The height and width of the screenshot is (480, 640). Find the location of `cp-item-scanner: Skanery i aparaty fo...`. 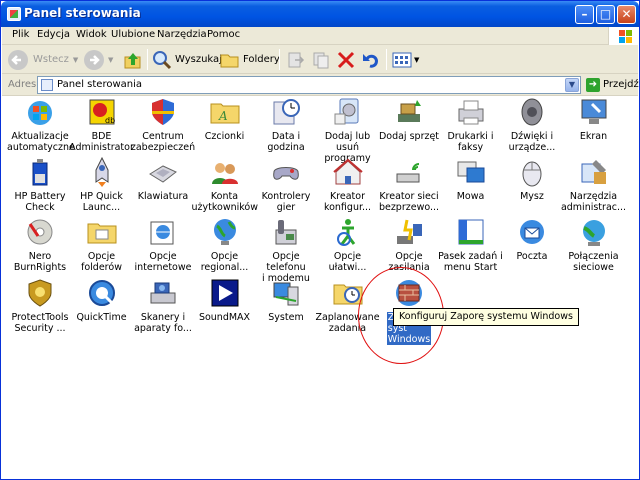

cp-item-scanner: Skanery i aparaty fo... is located at coordinates (163, 305).